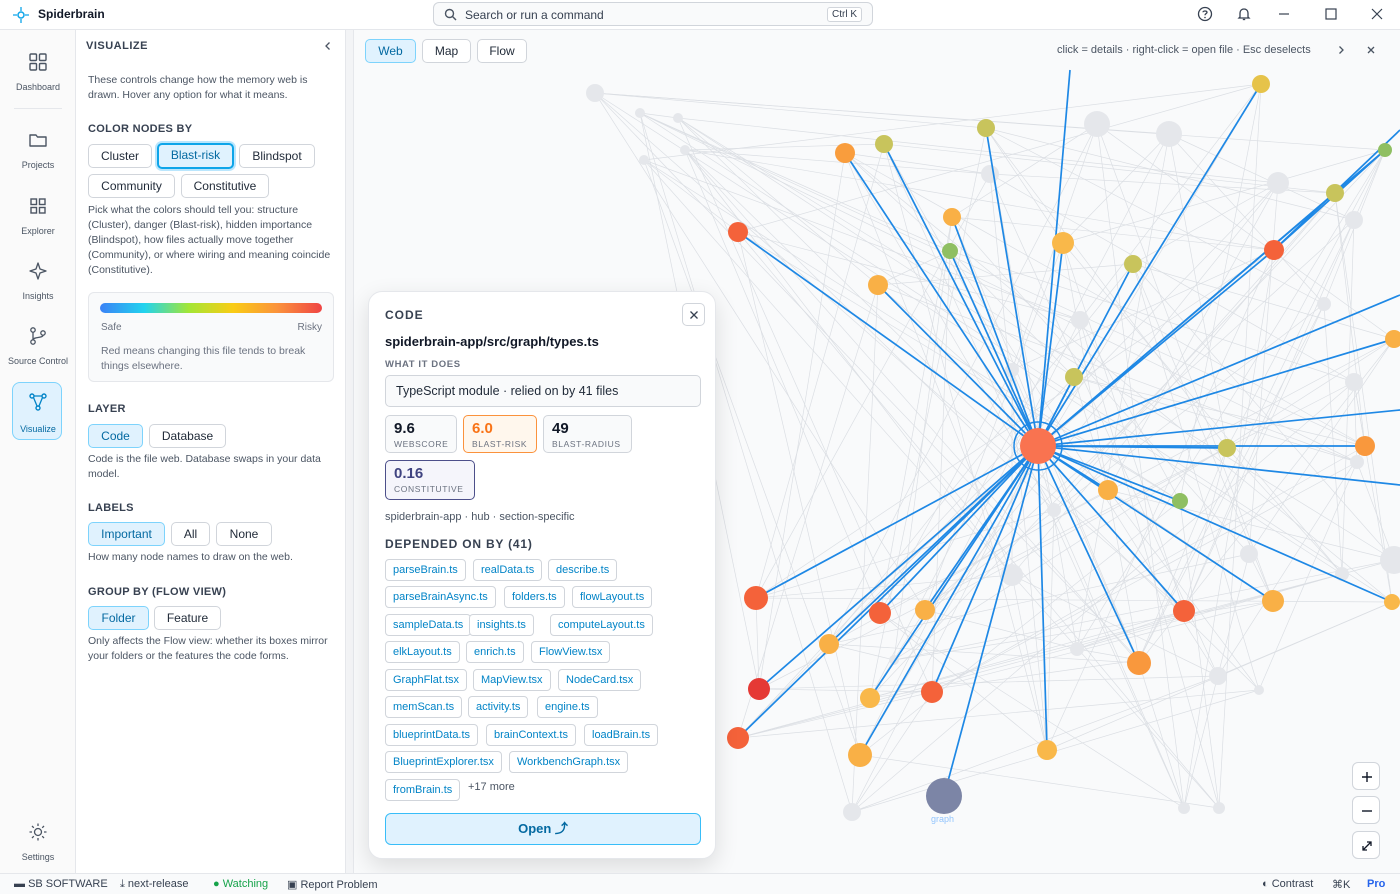  Describe the element at coordinates (328, 46) in the screenshot. I see `chevron-left-icon` at that location.